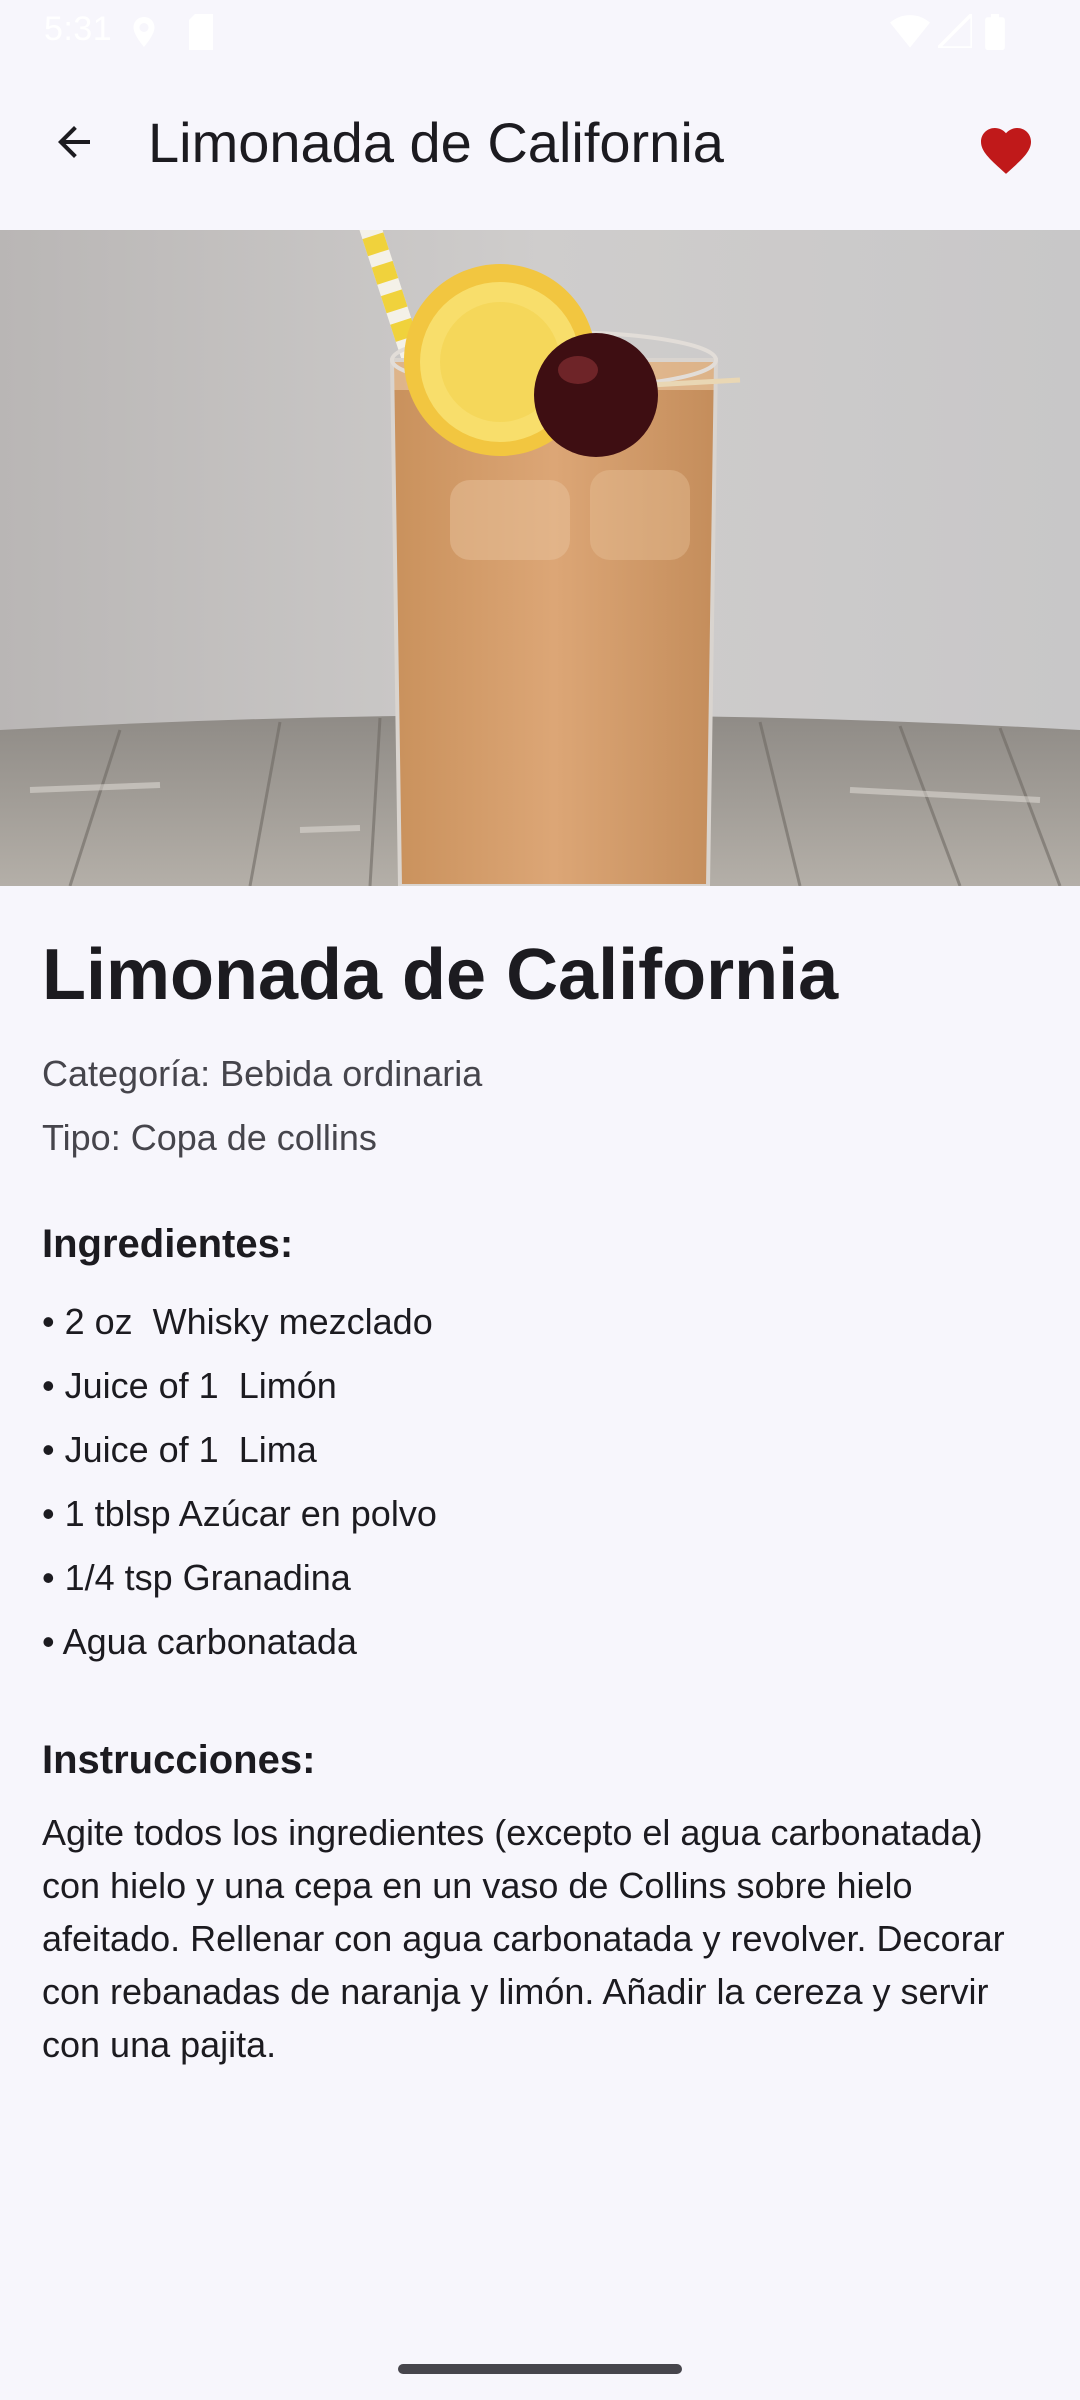 Image resolution: width=1080 pixels, height=2400 pixels. I want to click on ingredients-heading: Ingredientes:, so click(168, 1244).